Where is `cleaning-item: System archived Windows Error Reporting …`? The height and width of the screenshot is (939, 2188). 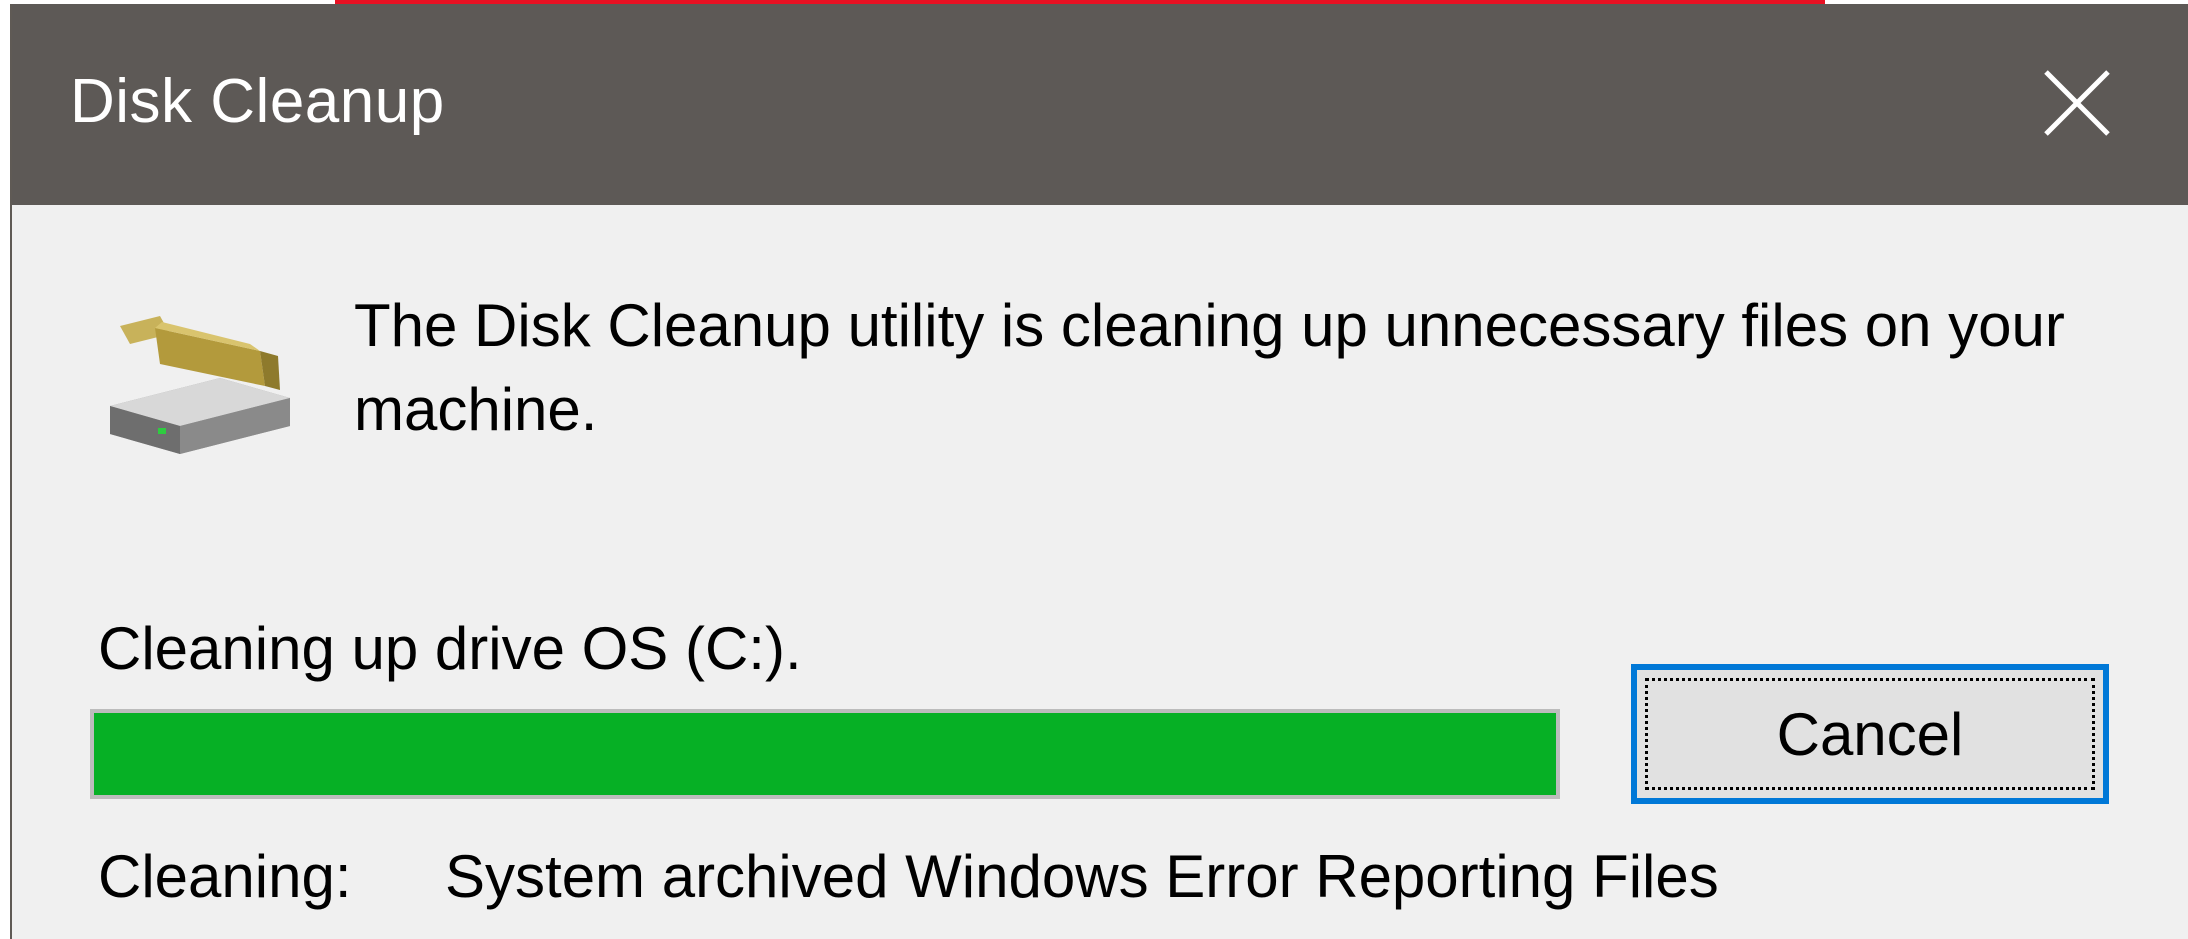
cleaning-item: System archived Windows Error Reporting … is located at coordinates (1082, 876).